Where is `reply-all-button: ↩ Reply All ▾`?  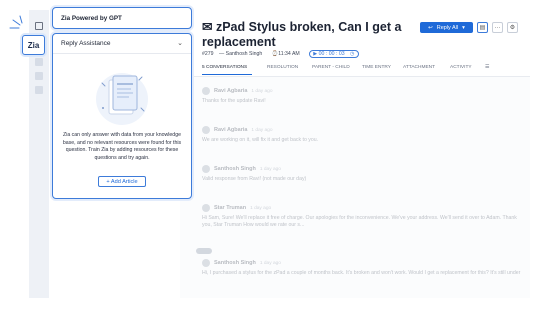
reply-all-button: ↩ Reply All ▾ is located at coordinates (446, 27).